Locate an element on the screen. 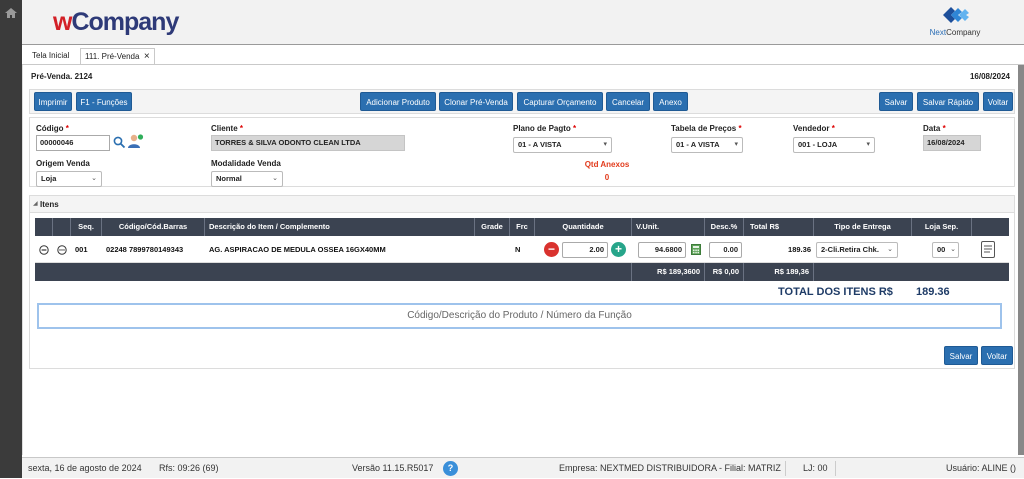 The image size is (1024, 479). col-desc: Desc.% is located at coordinates (724, 227).